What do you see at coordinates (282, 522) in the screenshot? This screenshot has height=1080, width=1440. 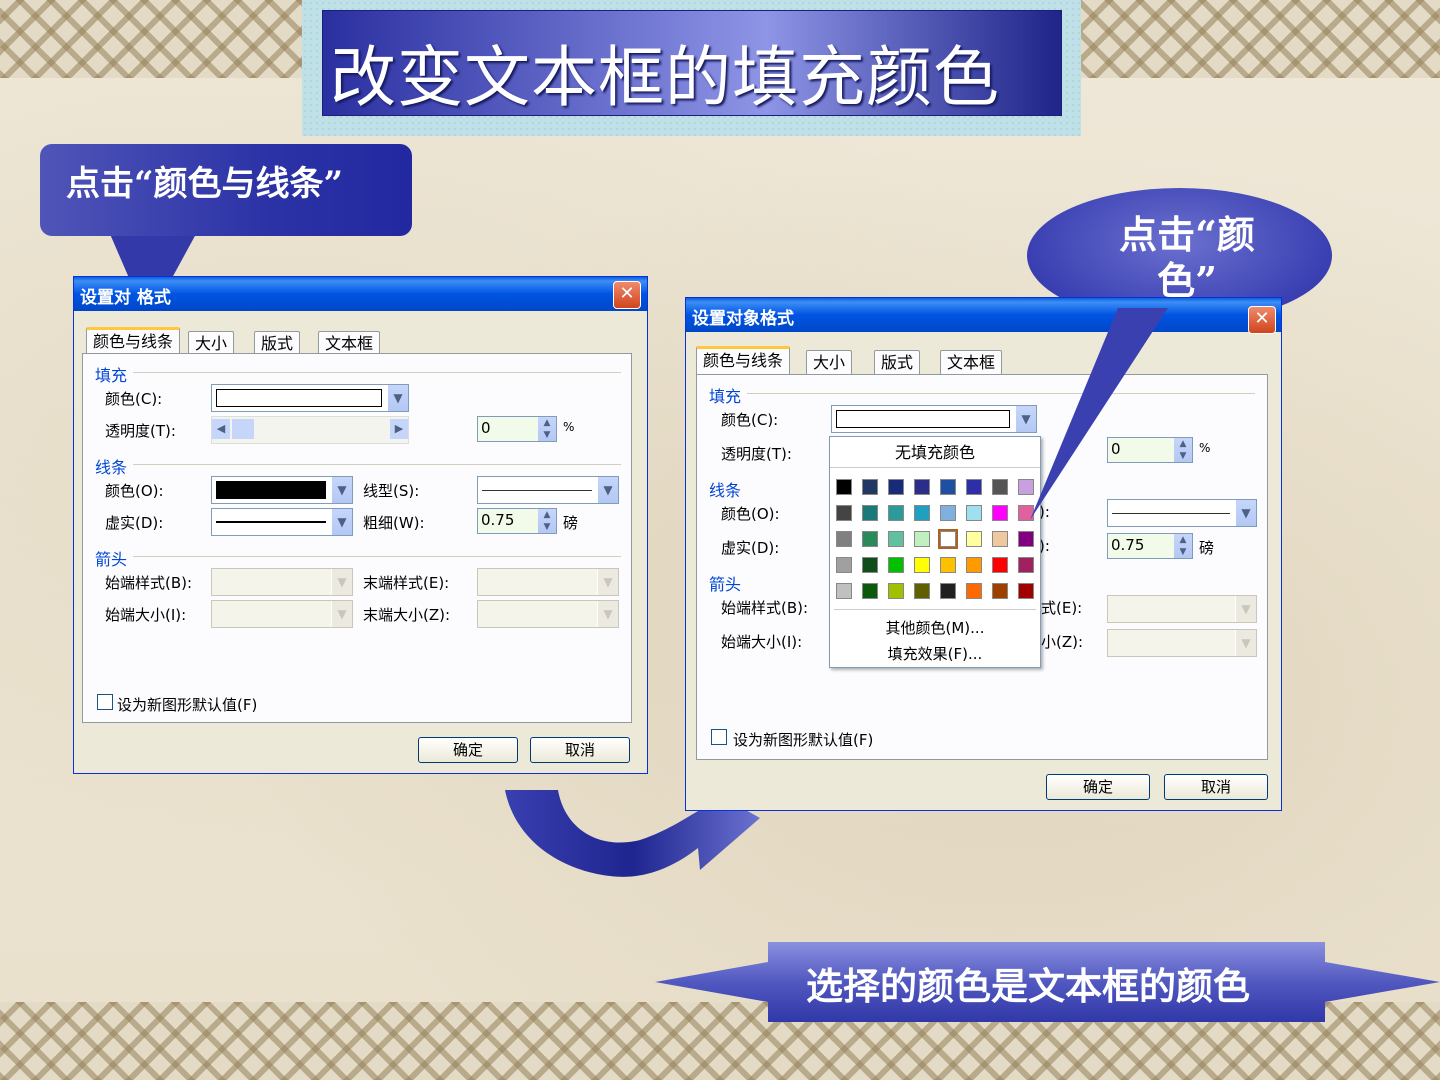 I see `dashed-dropdown: ▼` at bounding box center [282, 522].